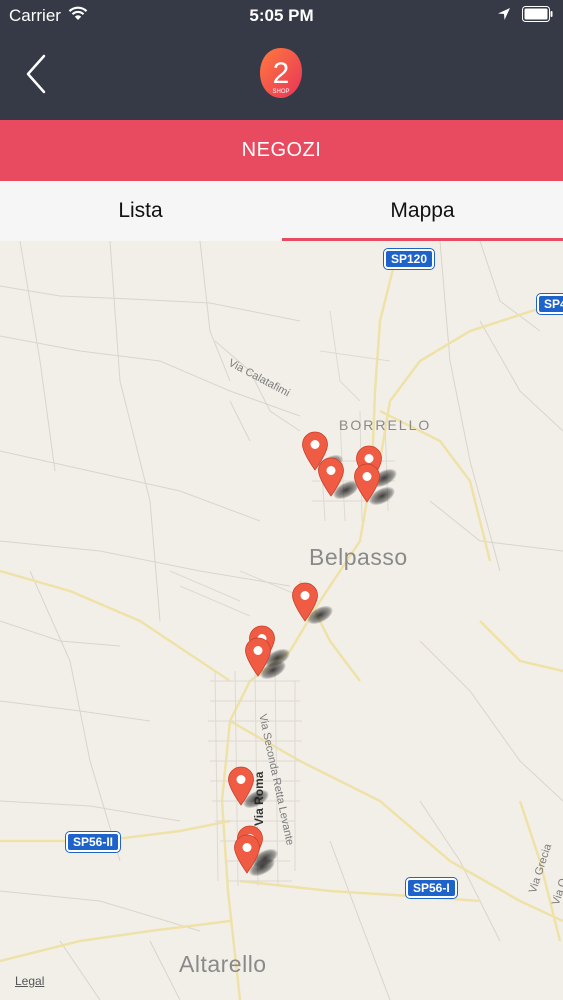  What do you see at coordinates (385, 425) in the screenshot?
I see `place-label-borrello: BORRELLO` at bounding box center [385, 425].